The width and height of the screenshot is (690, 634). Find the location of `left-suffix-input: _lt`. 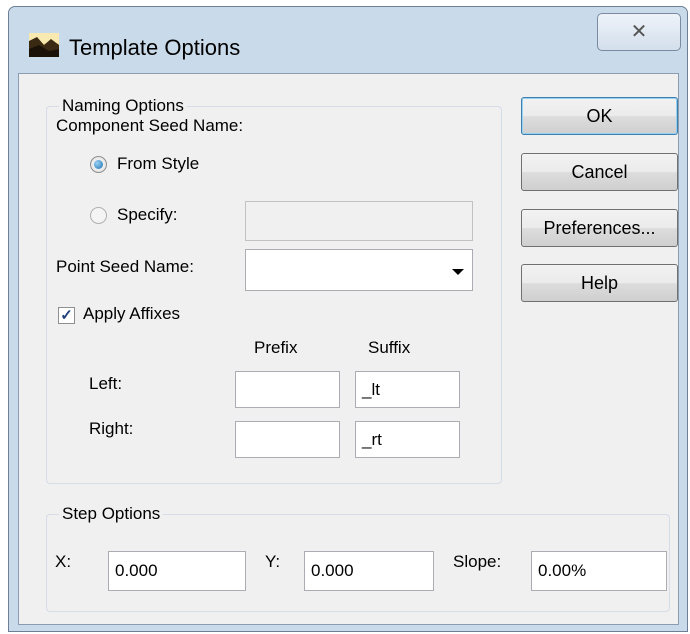

left-suffix-input: _lt is located at coordinates (407, 389).